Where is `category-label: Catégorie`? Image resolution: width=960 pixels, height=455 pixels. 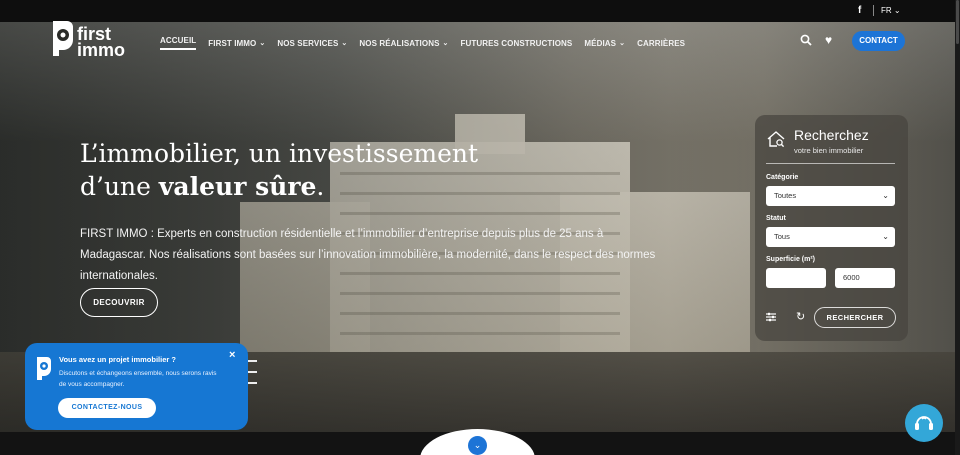
category-label: Catégorie is located at coordinates (782, 177).